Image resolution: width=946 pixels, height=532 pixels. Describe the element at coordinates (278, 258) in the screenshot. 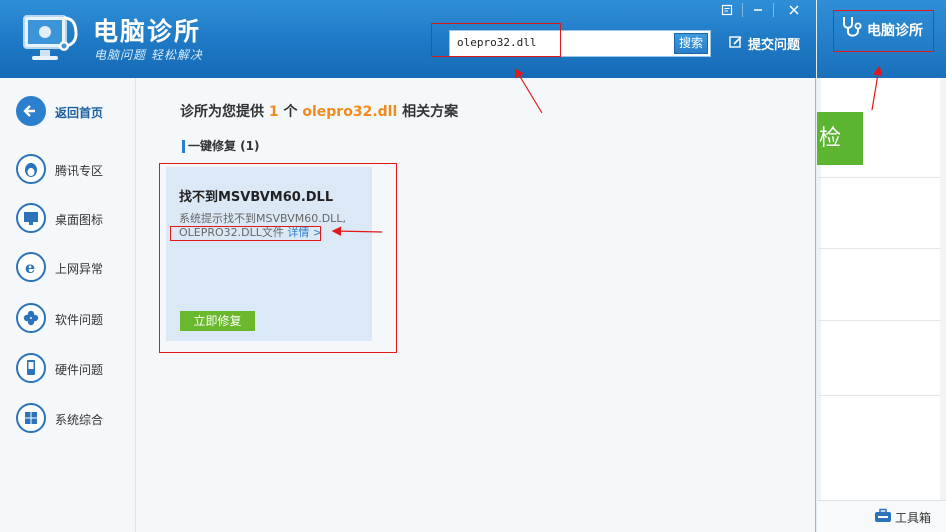

I see `annotation-card-highlight` at that location.